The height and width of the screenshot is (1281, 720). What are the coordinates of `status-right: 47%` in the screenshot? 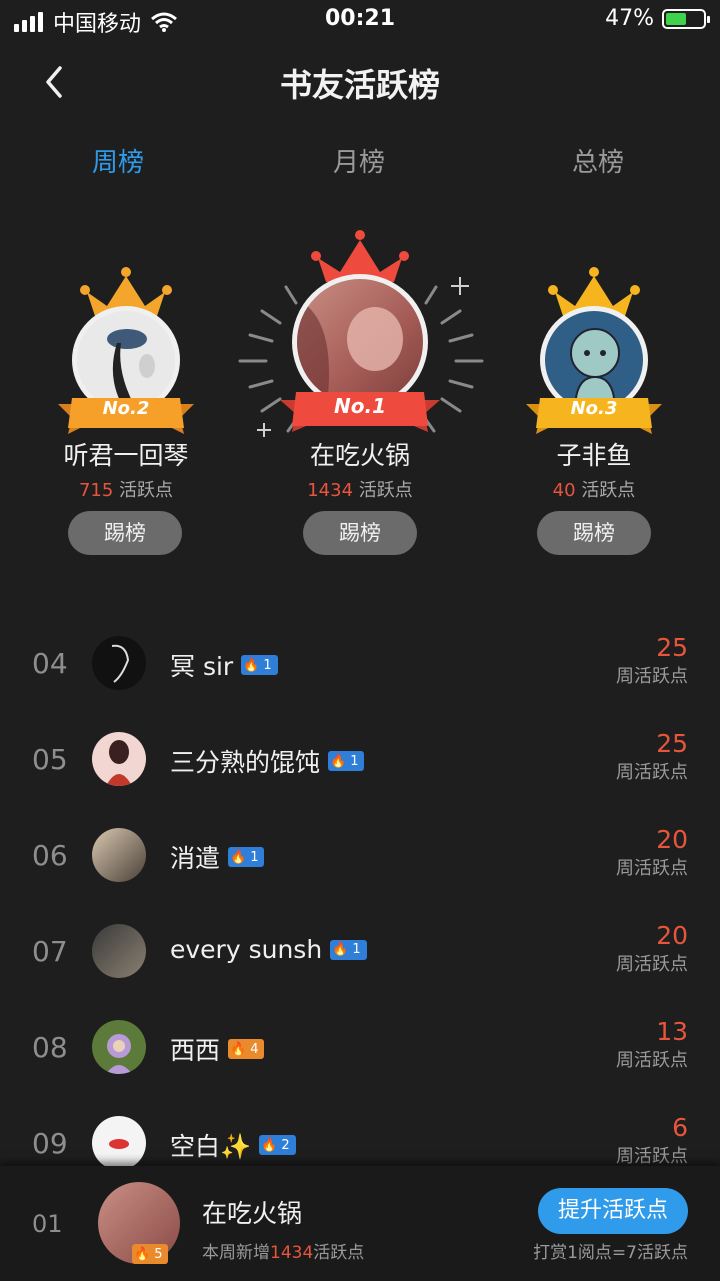 It's located at (657, 18).